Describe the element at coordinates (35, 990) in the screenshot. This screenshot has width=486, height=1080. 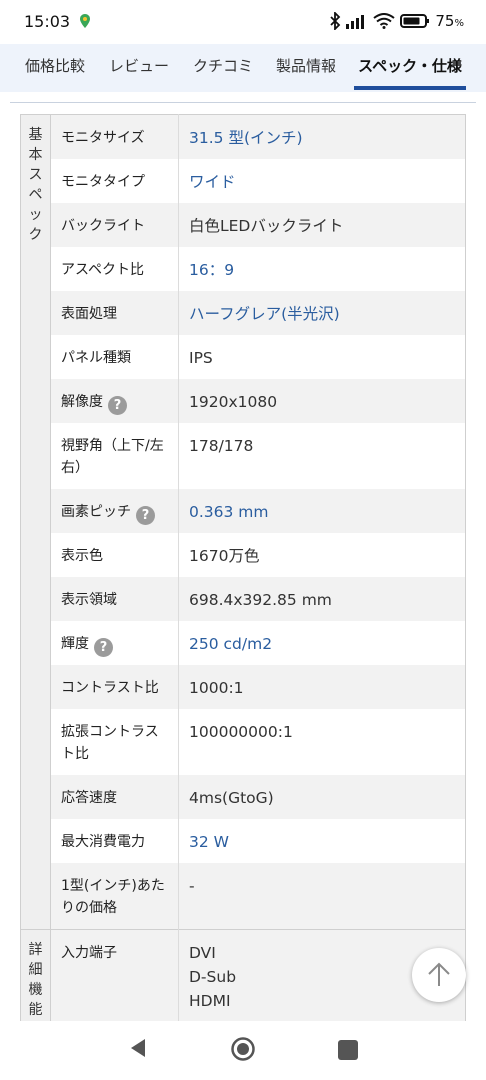
I see `spec-category-char: 機` at that location.